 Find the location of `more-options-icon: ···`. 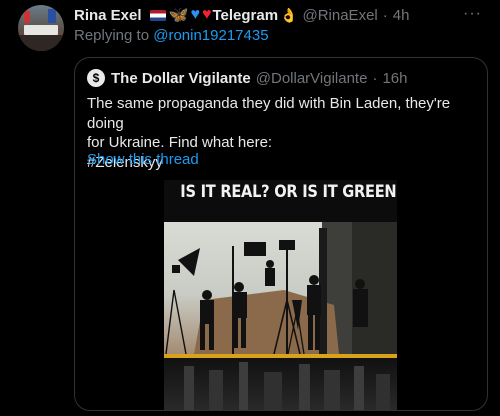

more-options-icon: ··· is located at coordinates (472, 14).